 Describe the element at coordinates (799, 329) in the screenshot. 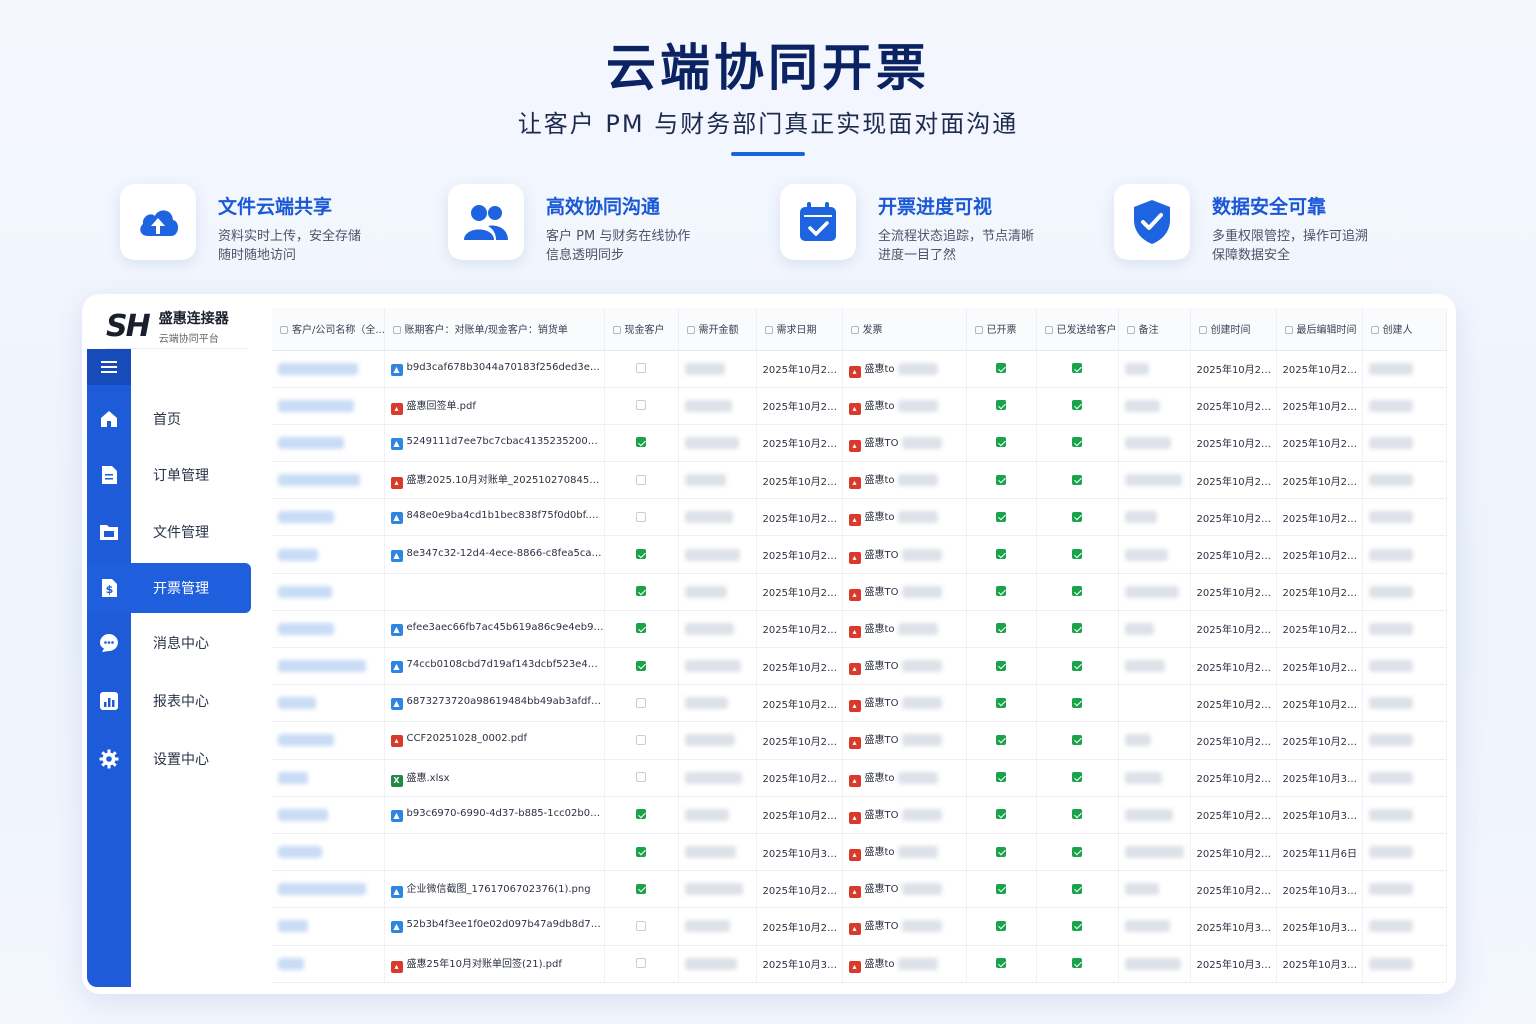

I see `column-header: 需求日期` at that location.